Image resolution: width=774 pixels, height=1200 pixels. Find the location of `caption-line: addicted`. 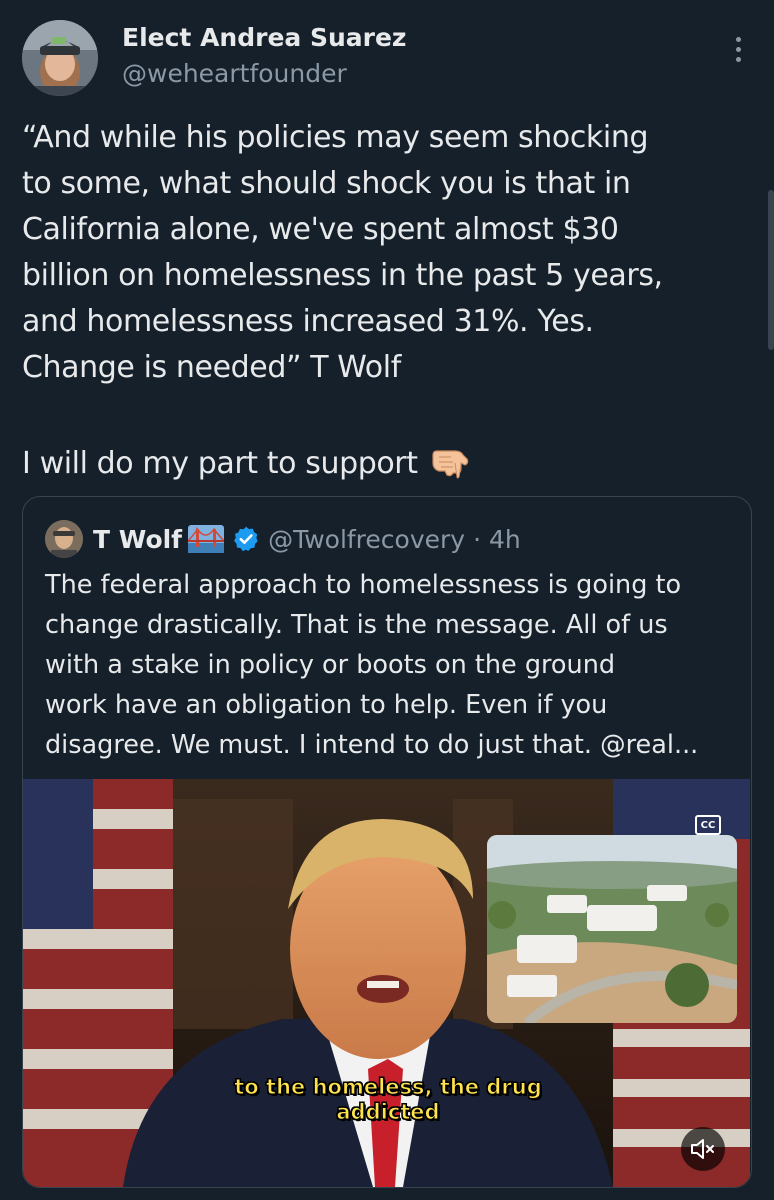

caption-line: addicted is located at coordinates (388, 1112).